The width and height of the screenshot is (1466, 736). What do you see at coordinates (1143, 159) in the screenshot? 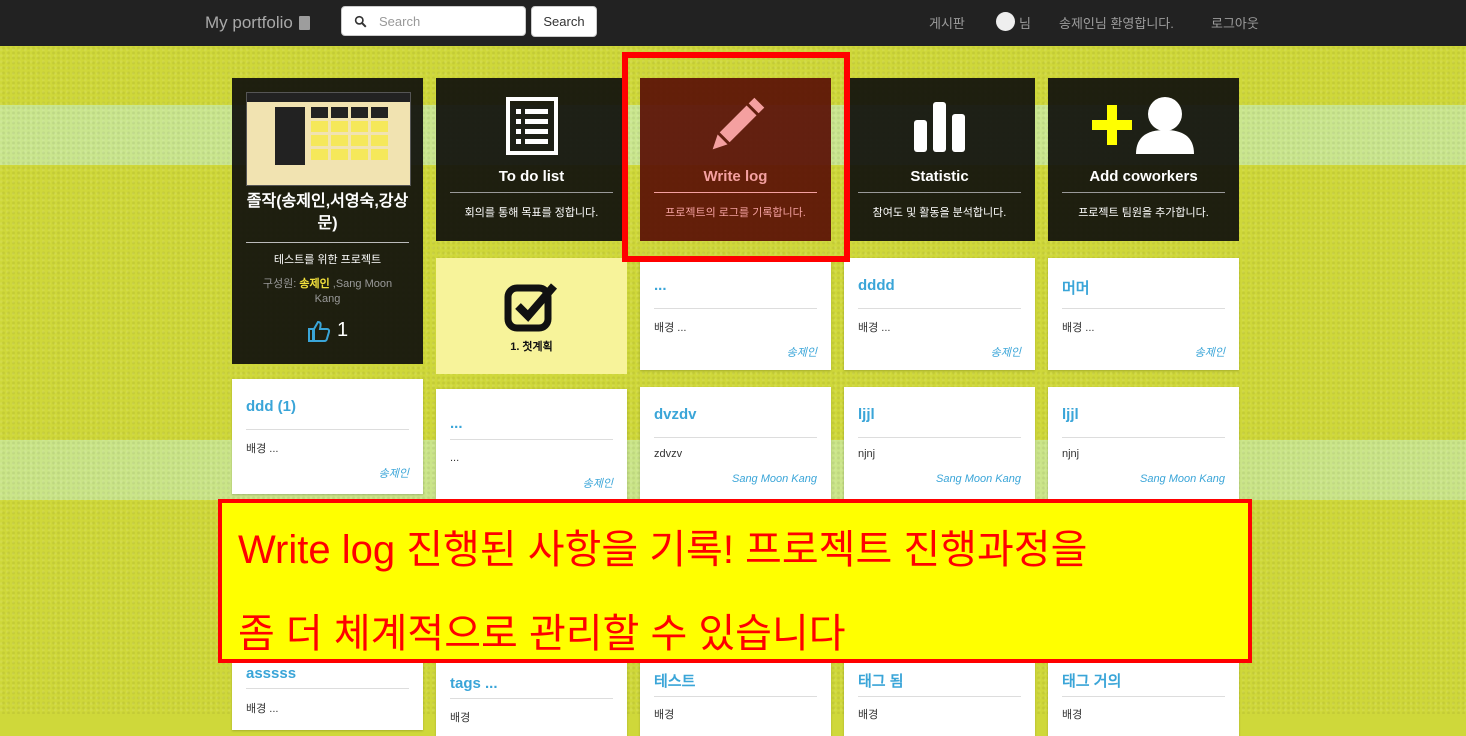
I see `menu-tile-add-coworkers: Add coworkers 프로젝트 팀원을 추가합니다.` at bounding box center [1143, 159].